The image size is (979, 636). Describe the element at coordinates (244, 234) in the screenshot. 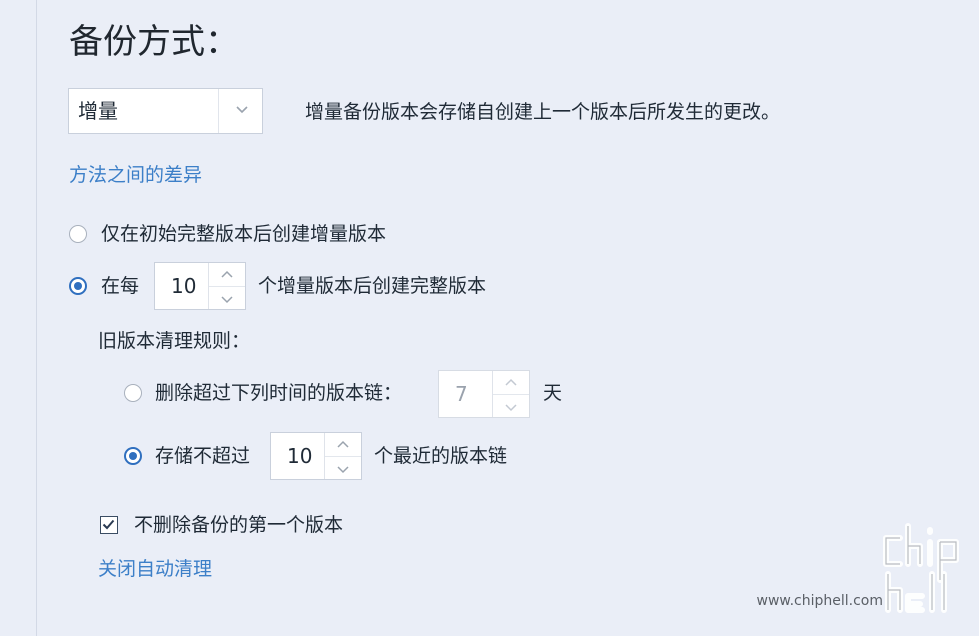

I see `radio-initial-full-only-label: 仅在初始完整版本后创建增量版本` at that location.